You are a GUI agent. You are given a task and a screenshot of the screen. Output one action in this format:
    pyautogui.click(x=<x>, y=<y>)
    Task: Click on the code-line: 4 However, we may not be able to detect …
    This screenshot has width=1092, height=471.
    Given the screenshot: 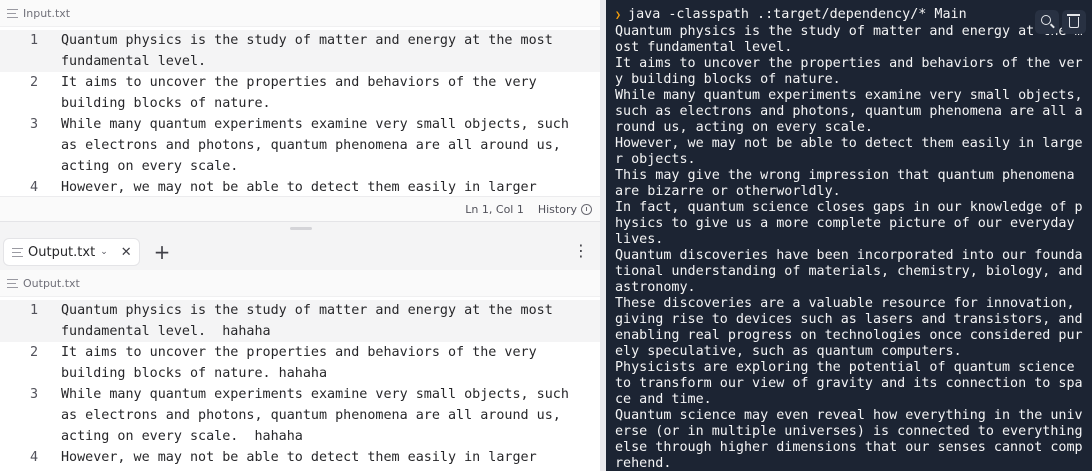 What is the action you would take?
    pyautogui.click(x=300, y=457)
    